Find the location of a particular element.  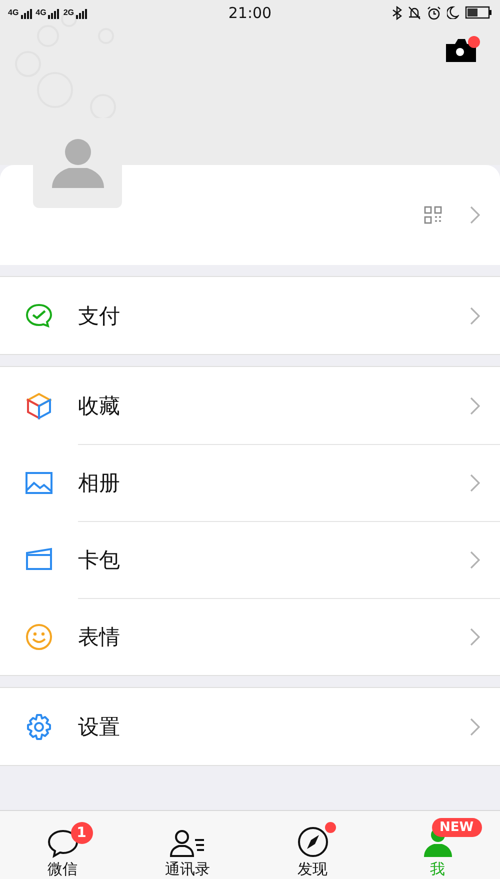

person-list-icon is located at coordinates (187, 843).